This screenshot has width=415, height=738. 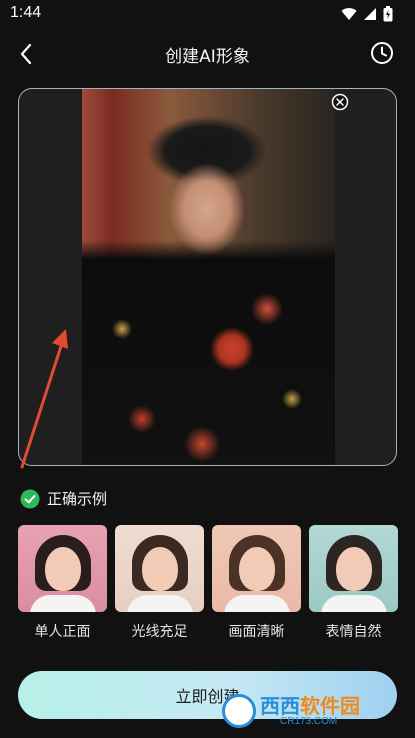 I want to click on watermark-circle-icon, so click(x=239, y=711).